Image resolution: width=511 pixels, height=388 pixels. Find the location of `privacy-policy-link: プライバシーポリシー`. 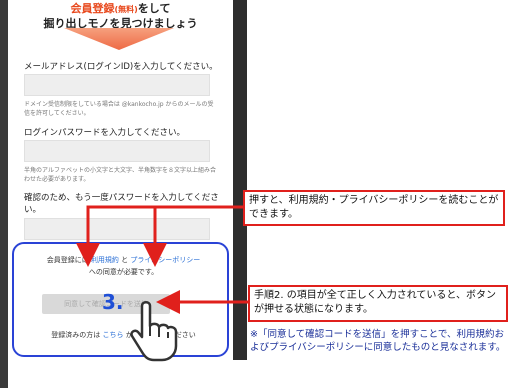

privacy-policy-link: プライバシーポリシー is located at coordinates (165, 260).